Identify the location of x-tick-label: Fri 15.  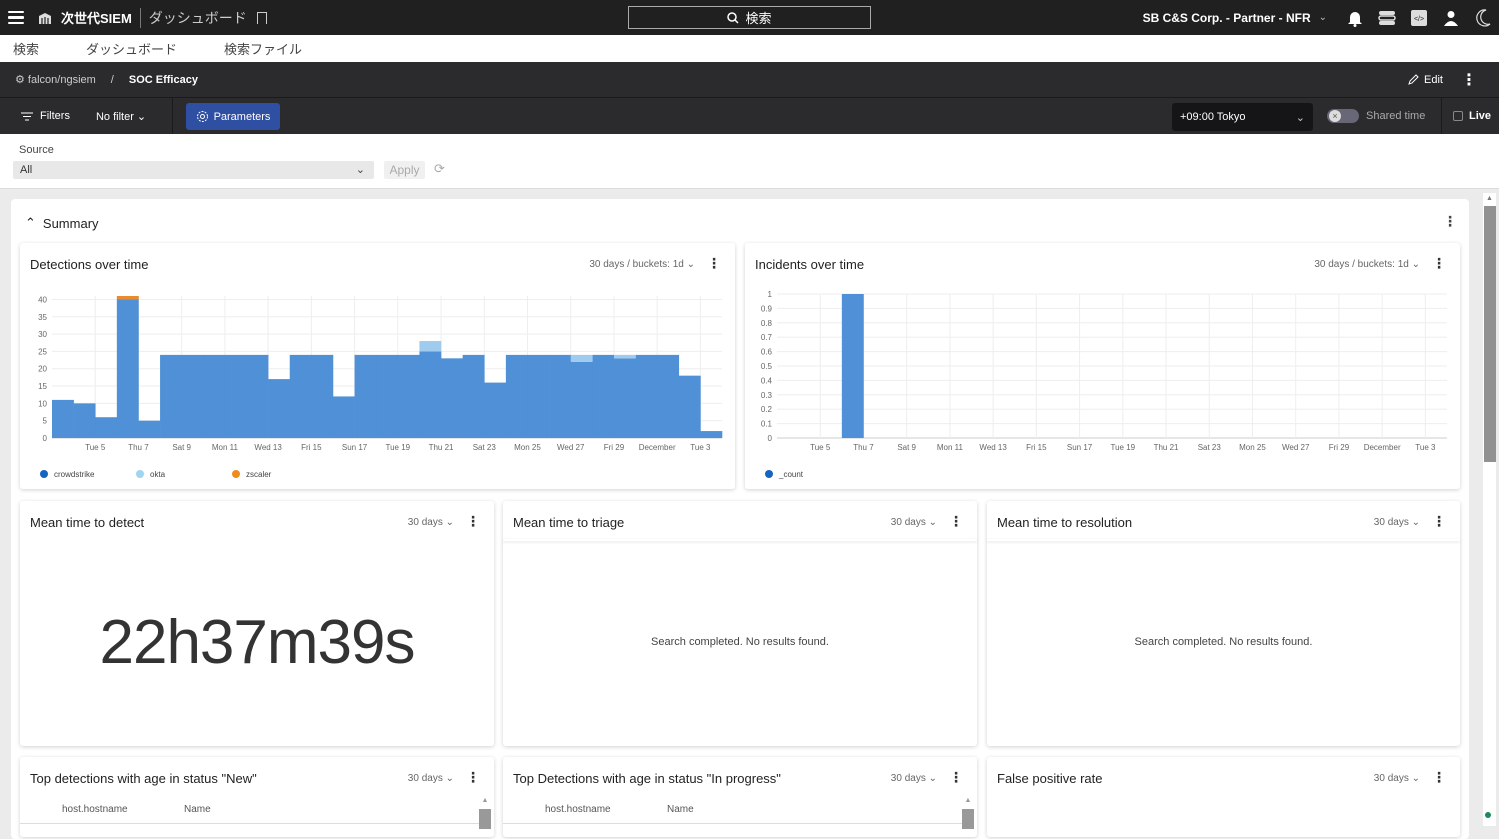
(1036, 447).